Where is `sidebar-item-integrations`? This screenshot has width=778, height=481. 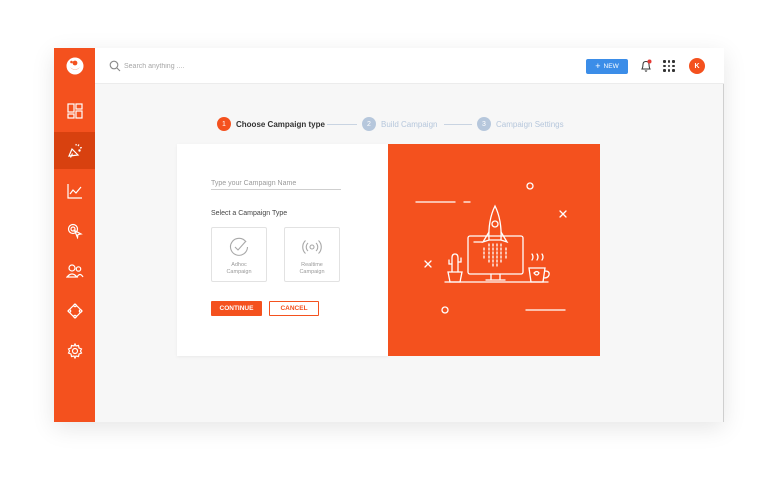
sidebar-item-integrations is located at coordinates (74, 310).